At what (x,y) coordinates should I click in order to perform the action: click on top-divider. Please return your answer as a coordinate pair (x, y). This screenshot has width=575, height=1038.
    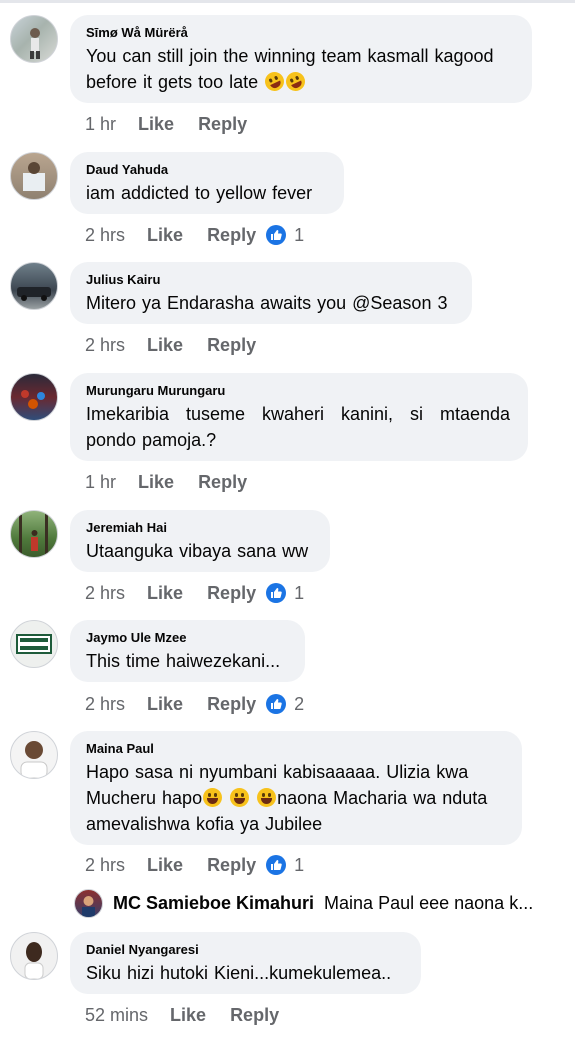
    Looking at the image, I should click on (287, 1).